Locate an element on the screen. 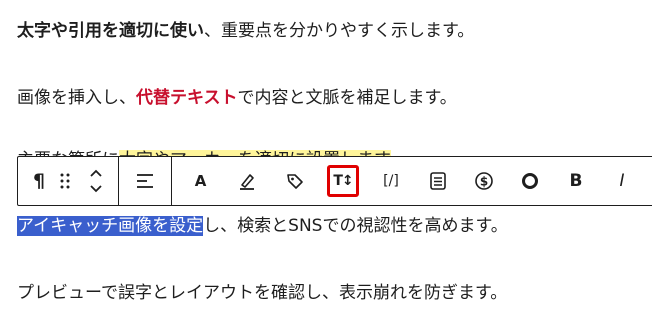 This screenshot has width=652, height=326. paragraph-5: プレビューで誤字とレイアウトを確認し、表示崩れを防ぎます。 is located at coordinates (262, 293).